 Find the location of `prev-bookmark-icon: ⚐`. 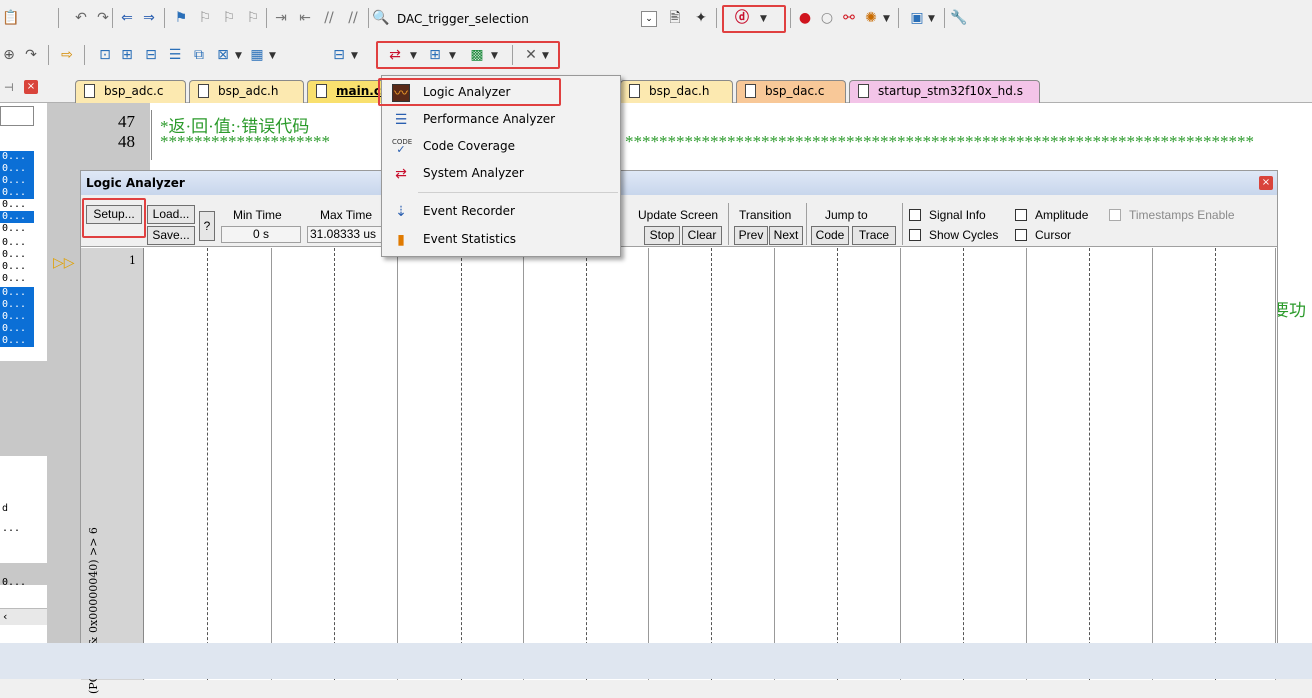

prev-bookmark-icon: ⚐ is located at coordinates (205, 18).